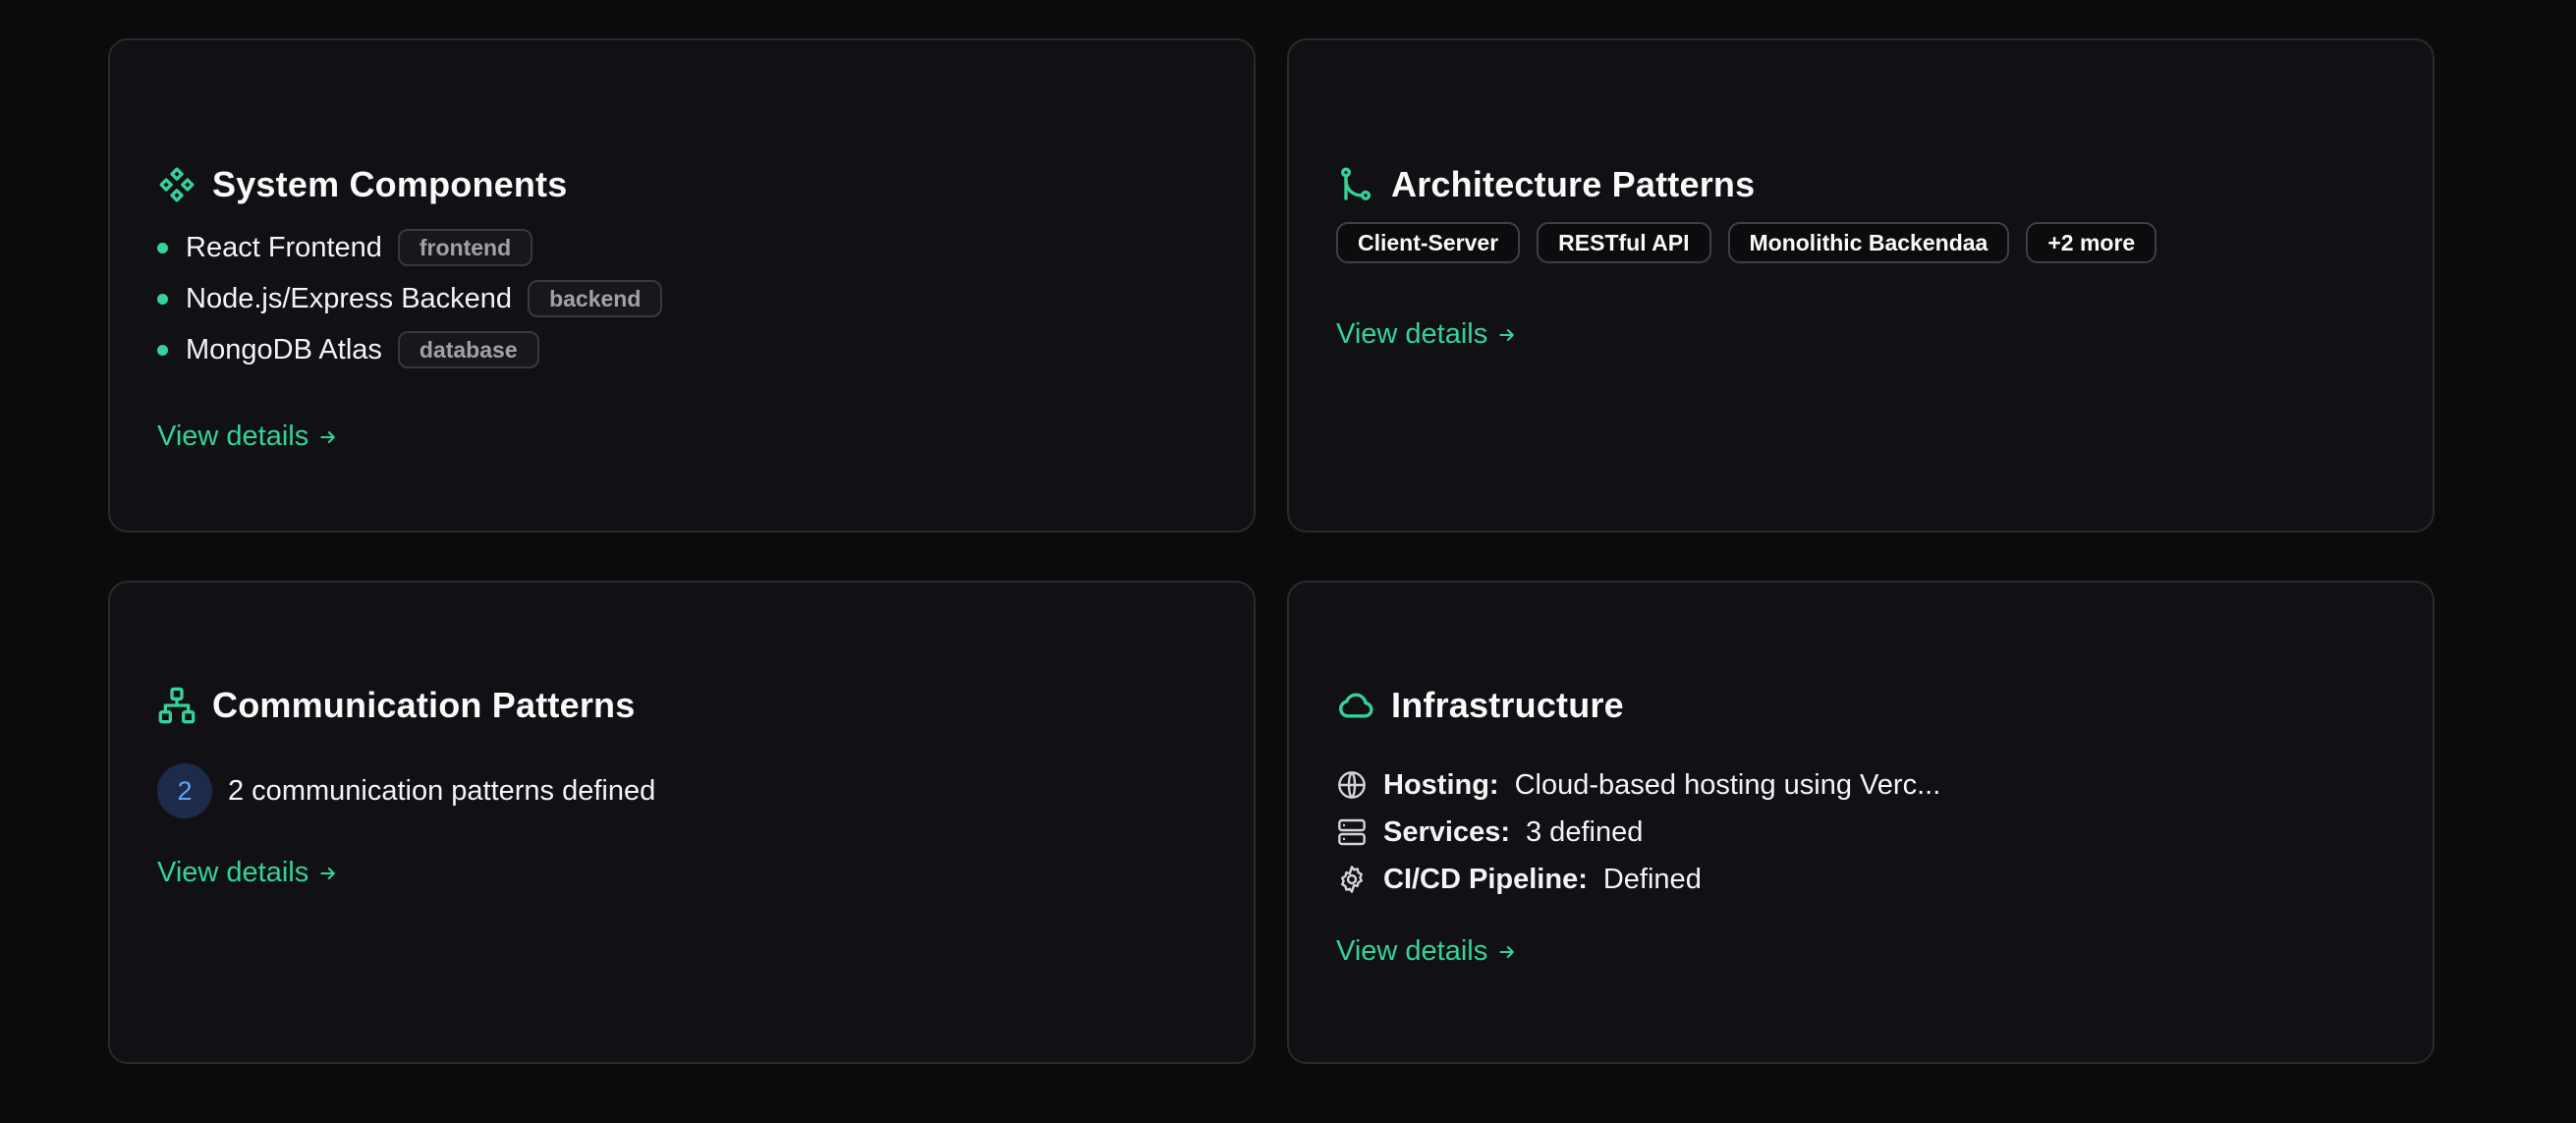 This screenshot has width=2576, height=1123. What do you see at coordinates (284, 247) in the screenshot?
I see `component-name: React Frontend` at bounding box center [284, 247].